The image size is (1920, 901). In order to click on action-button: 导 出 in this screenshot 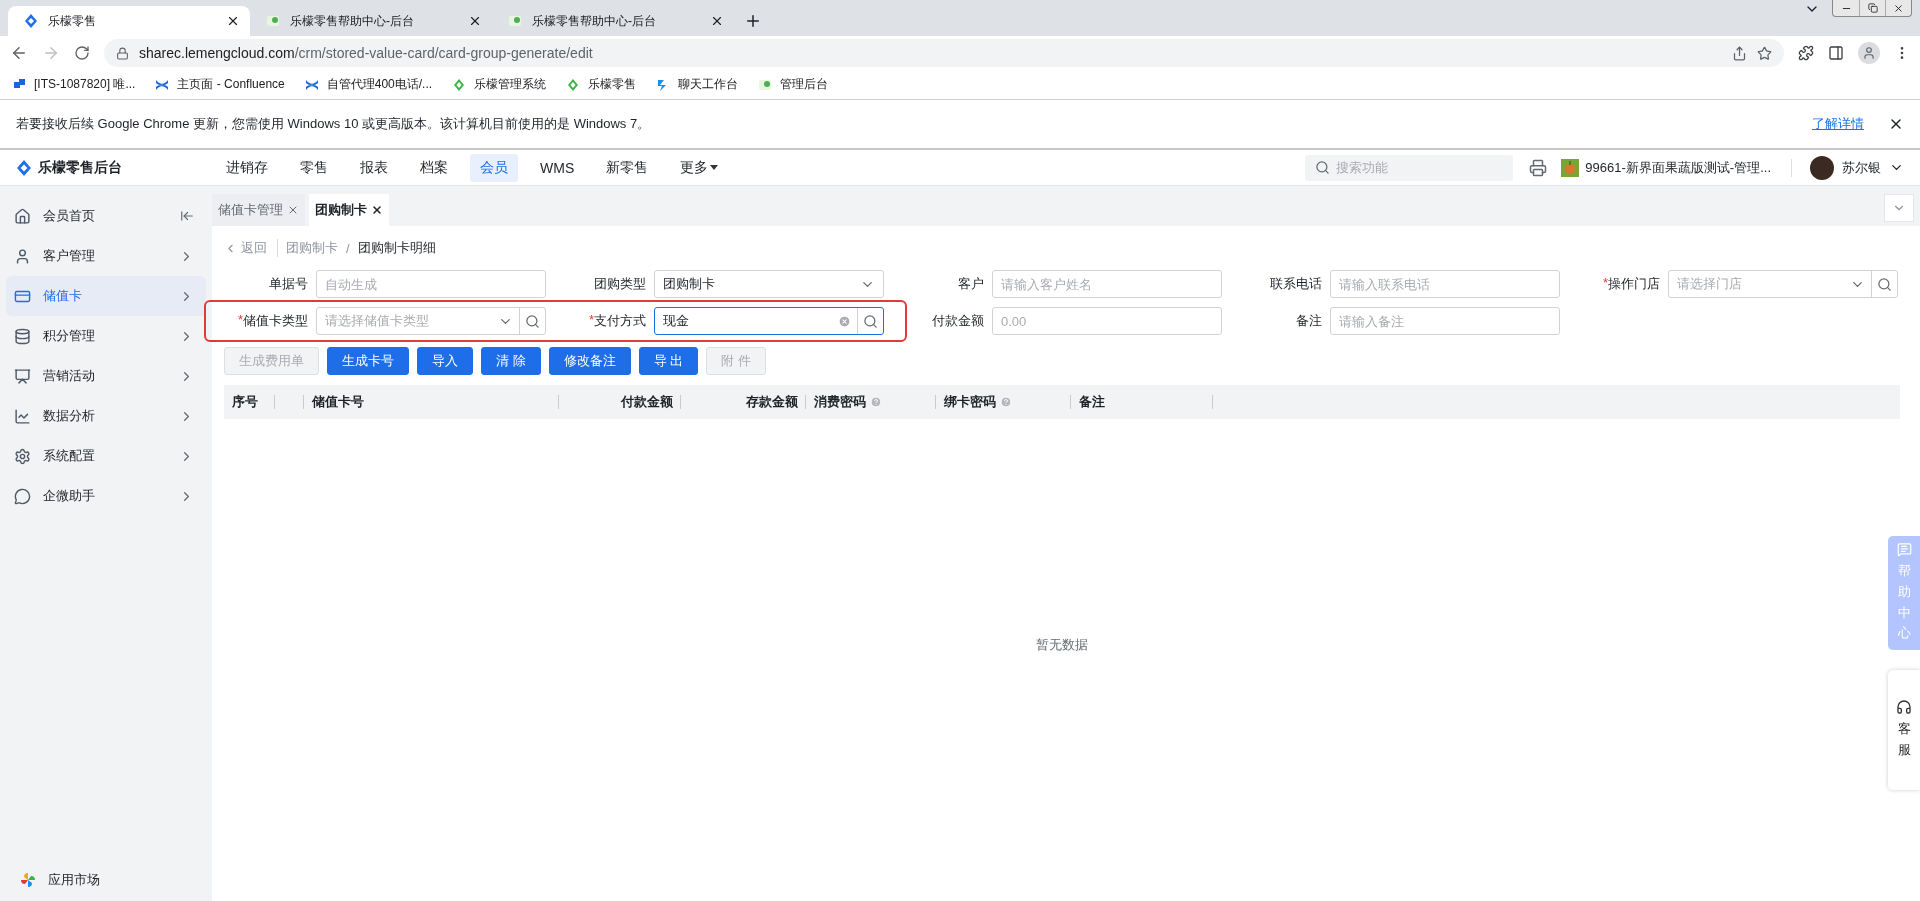, I will do `click(668, 361)`.